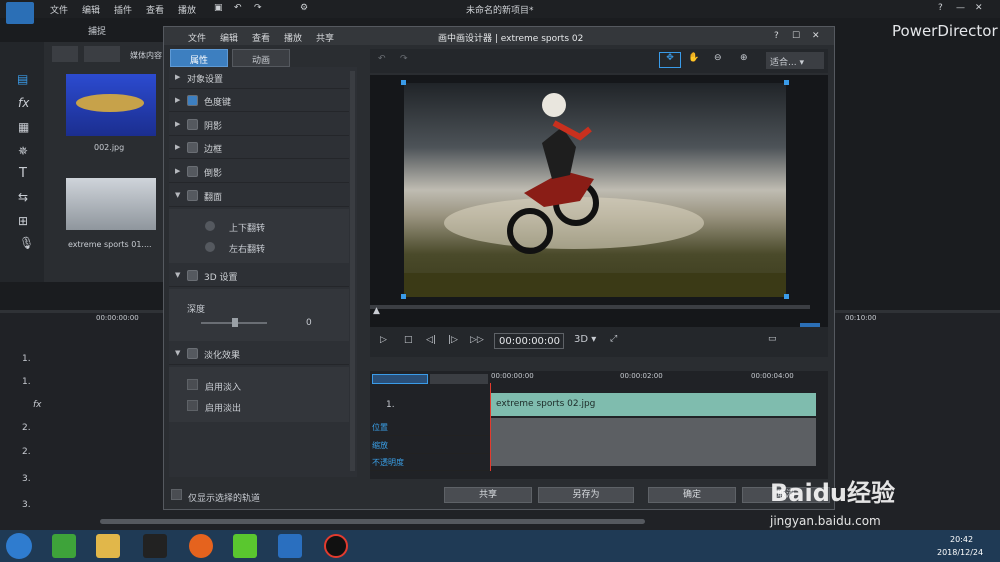  What do you see at coordinates (960, 8) in the screenshot?
I see `minimize-button: —` at bounding box center [960, 8].